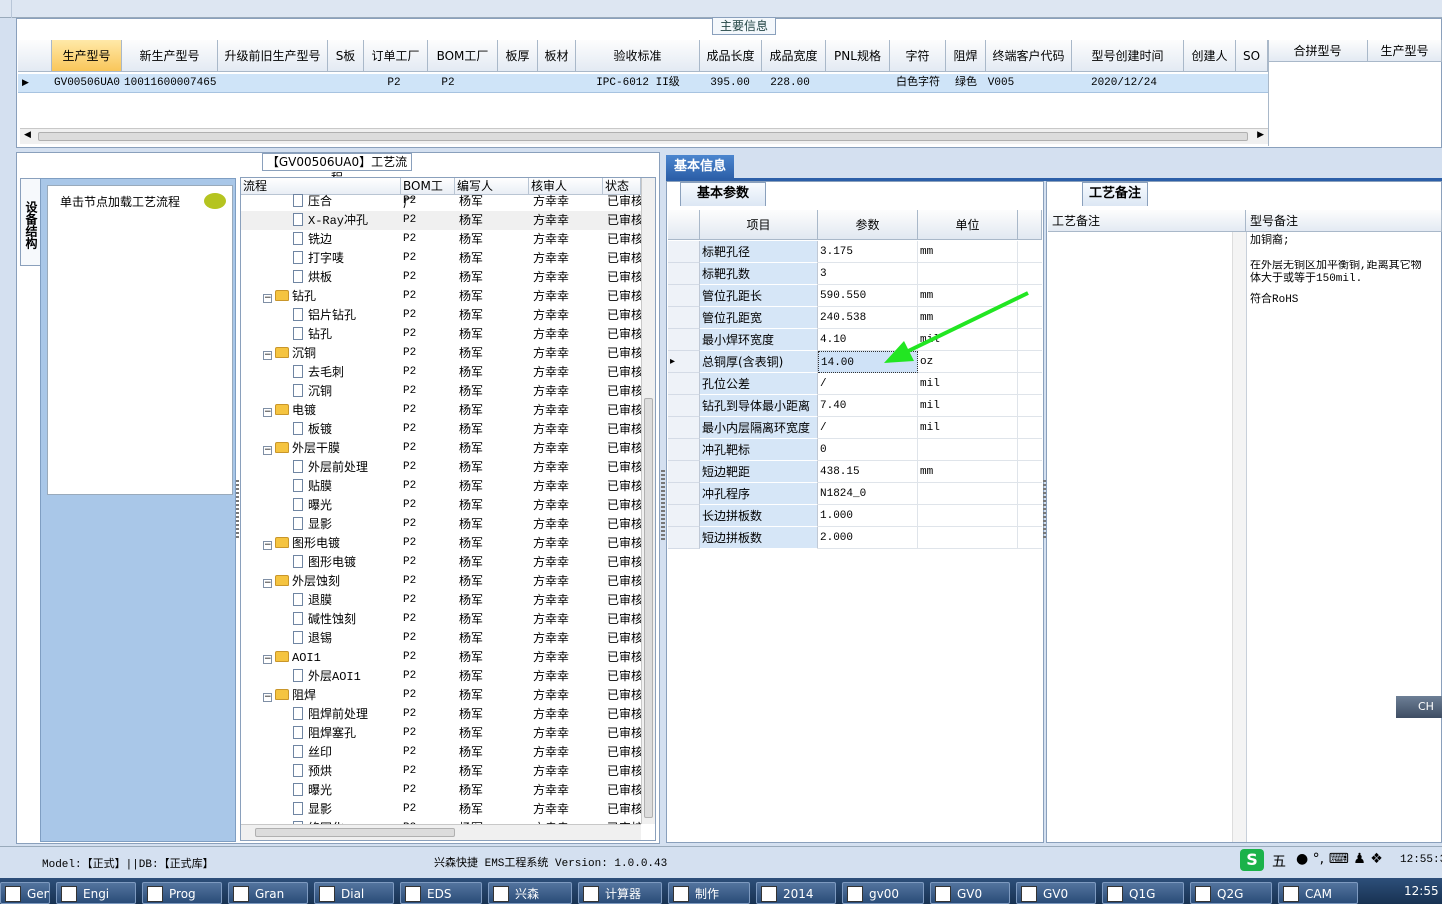 The width and height of the screenshot is (1442, 904). I want to click on scroll-right-icon: ▶, so click(1260, 135).